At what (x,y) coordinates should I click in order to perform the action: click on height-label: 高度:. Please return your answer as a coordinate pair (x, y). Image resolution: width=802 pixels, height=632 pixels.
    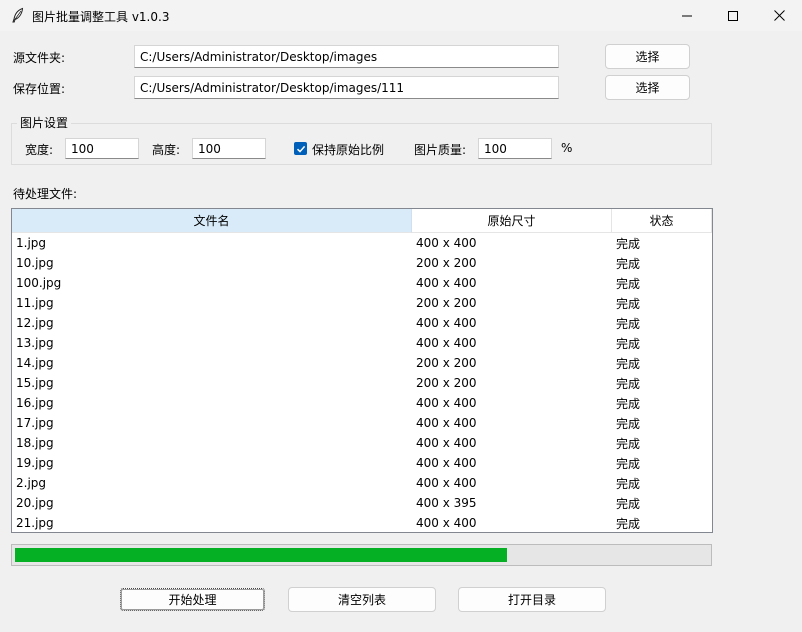
    Looking at the image, I should click on (166, 150).